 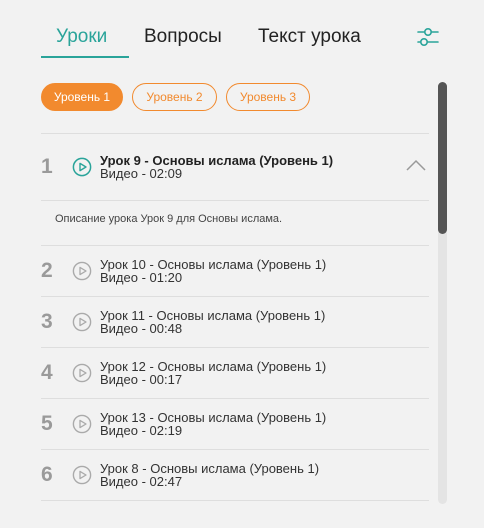 What do you see at coordinates (183, 37) in the screenshot?
I see `tab-questions: Вопросы` at bounding box center [183, 37].